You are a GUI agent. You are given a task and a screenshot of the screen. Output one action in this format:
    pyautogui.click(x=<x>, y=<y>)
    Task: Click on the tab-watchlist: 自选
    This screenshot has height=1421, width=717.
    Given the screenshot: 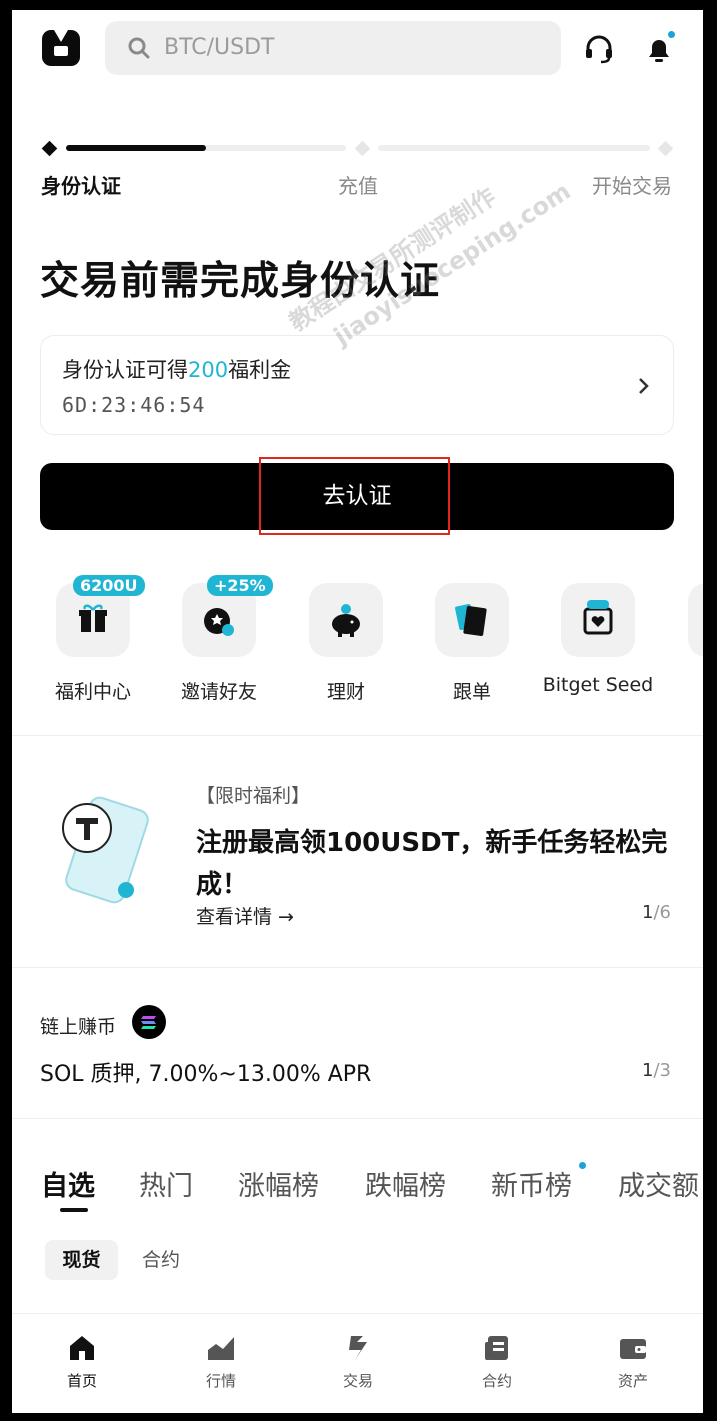 What is the action you would take?
    pyautogui.click(x=68, y=1183)
    